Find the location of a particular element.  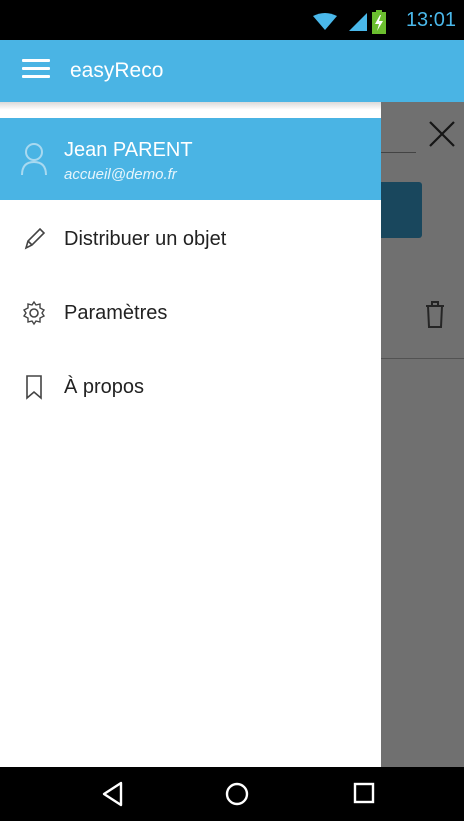

user-email: accueil@demo.fr is located at coordinates (120, 174).